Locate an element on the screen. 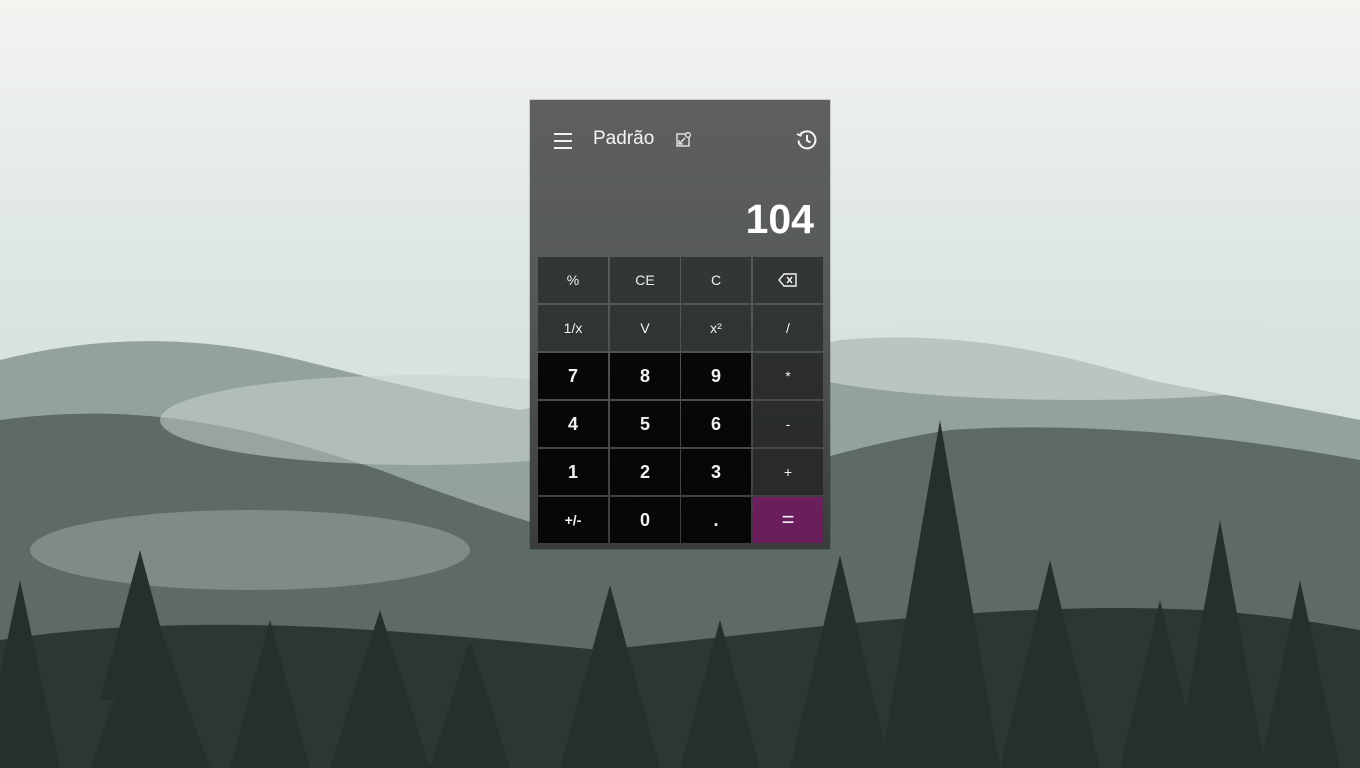 The height and width of the screenshot is (768, 1360). hamburger-menu-icon is located at coordinates (563, 141).